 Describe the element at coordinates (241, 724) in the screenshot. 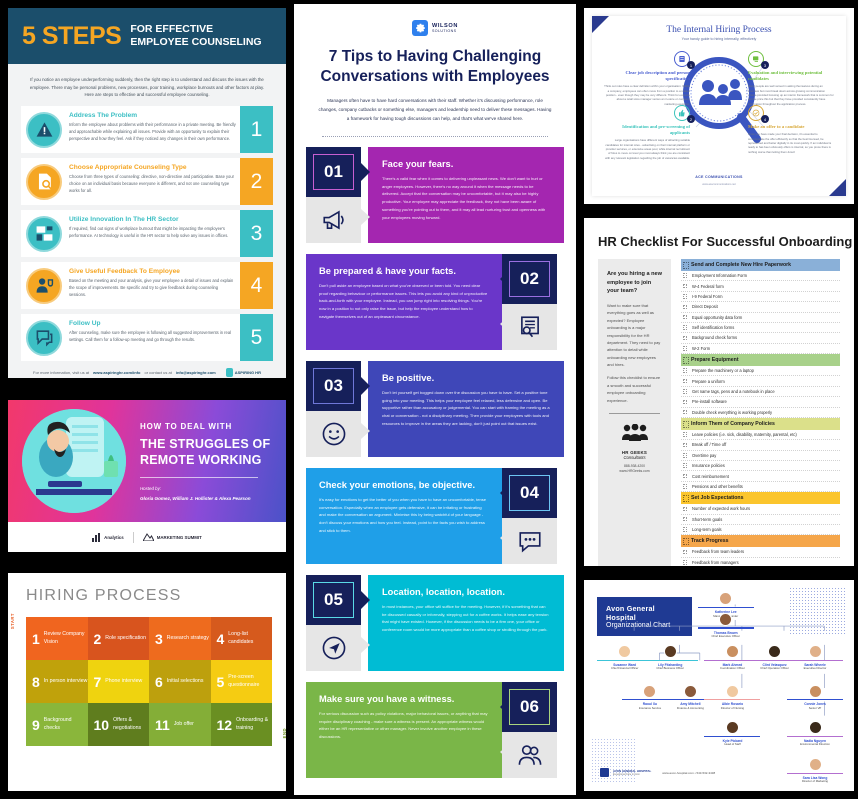

I see `hiring-step: 12 Onboarding & training` at that location.